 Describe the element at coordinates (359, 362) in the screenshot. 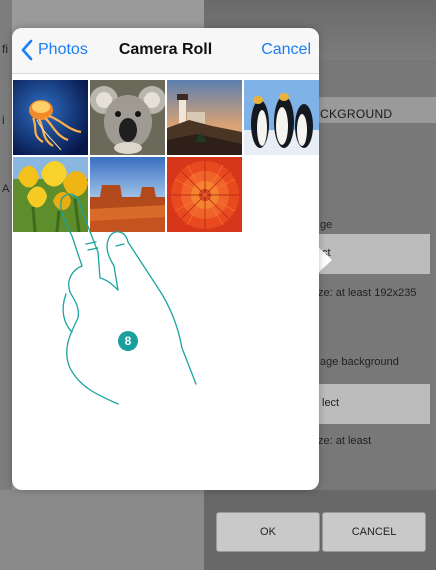

I see `field-label: age background` at that location.